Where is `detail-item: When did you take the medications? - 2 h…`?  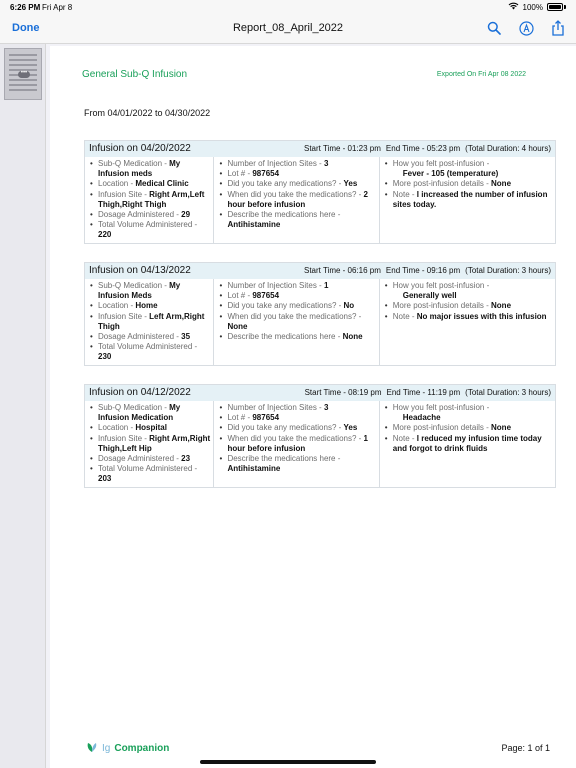 detail-item: When did you take the medications? - 2 h… is located at coordinates (297, 200).